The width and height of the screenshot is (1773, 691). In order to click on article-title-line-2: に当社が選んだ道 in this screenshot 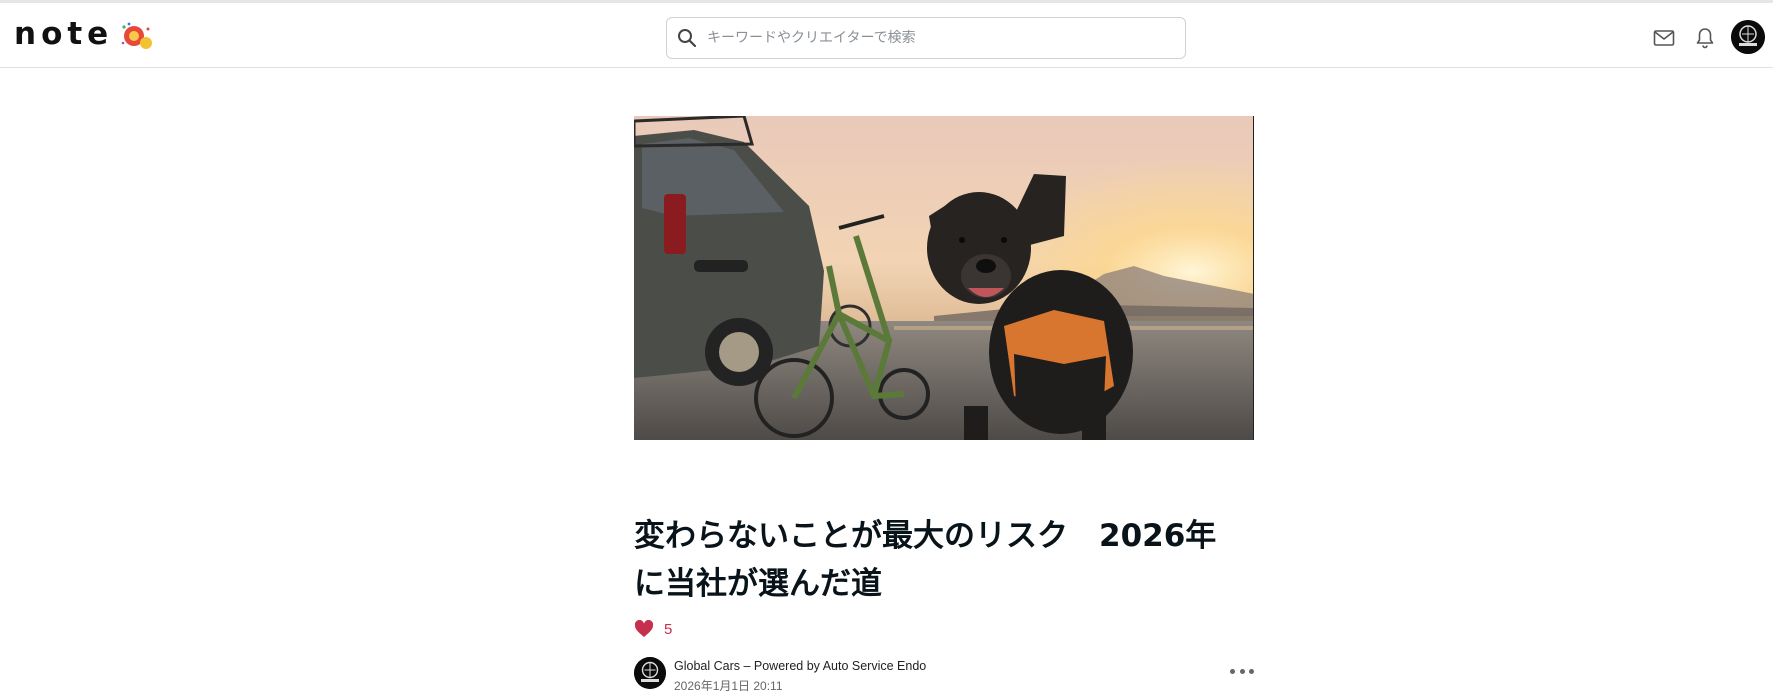, I will do `click(758, 584)`.